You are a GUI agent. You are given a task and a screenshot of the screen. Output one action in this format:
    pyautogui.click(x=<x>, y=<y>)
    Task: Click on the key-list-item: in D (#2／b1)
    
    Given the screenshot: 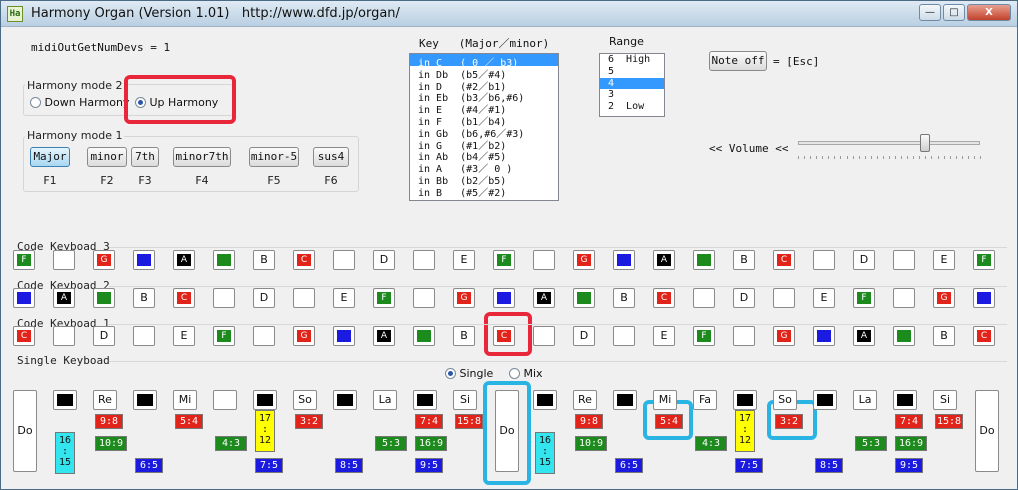 What is the action you would take?
    pyautogui.click(x=484, y=85)
    